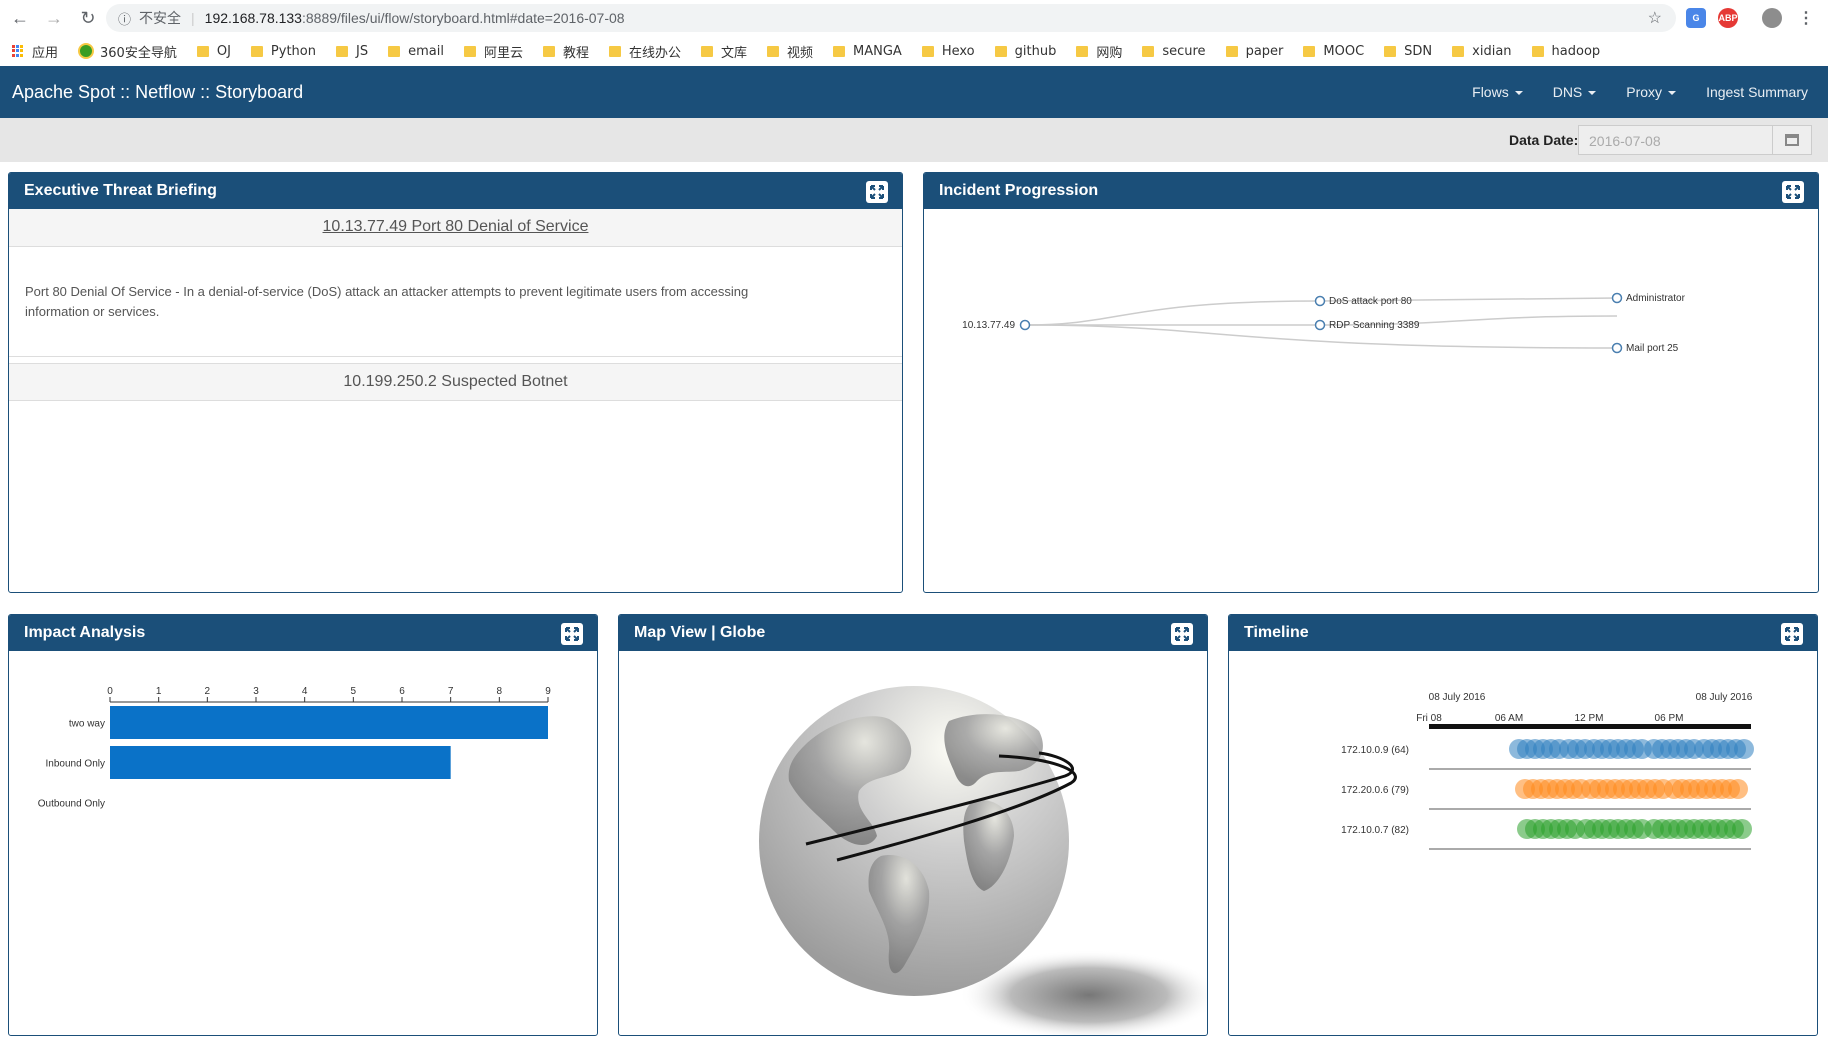 The width and height of the screenshot is (1828, 1046). What do you see at coordinates (1497, 92) in the screenshot?
I see `nav-flows: Flows` at bounding box center [1497, 92].